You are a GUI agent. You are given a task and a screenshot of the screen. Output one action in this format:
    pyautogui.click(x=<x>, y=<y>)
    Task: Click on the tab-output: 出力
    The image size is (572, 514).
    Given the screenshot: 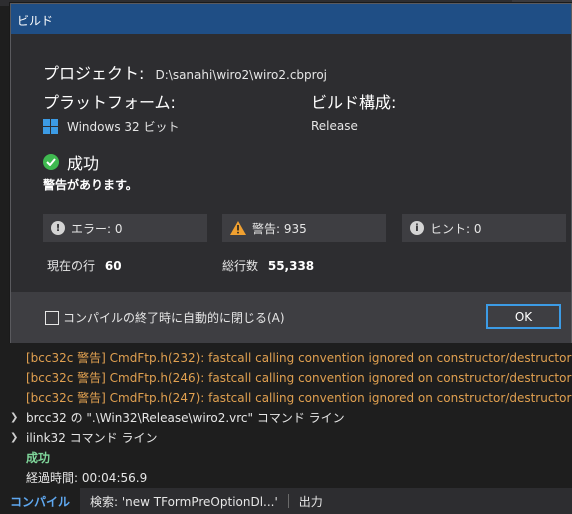 What is the action you would take?
    pyautogui.click(x=311, y=501)
    